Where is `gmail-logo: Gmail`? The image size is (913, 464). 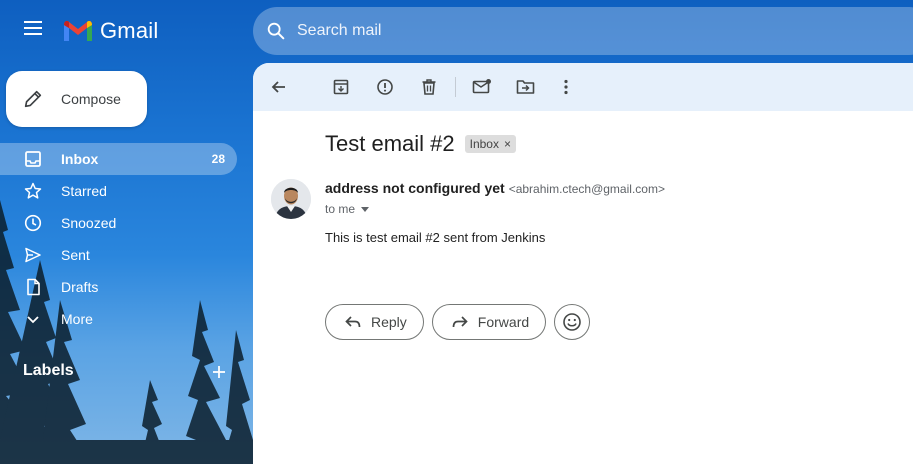 gmail-logo: Gmail is located at coordinates (110, 31).